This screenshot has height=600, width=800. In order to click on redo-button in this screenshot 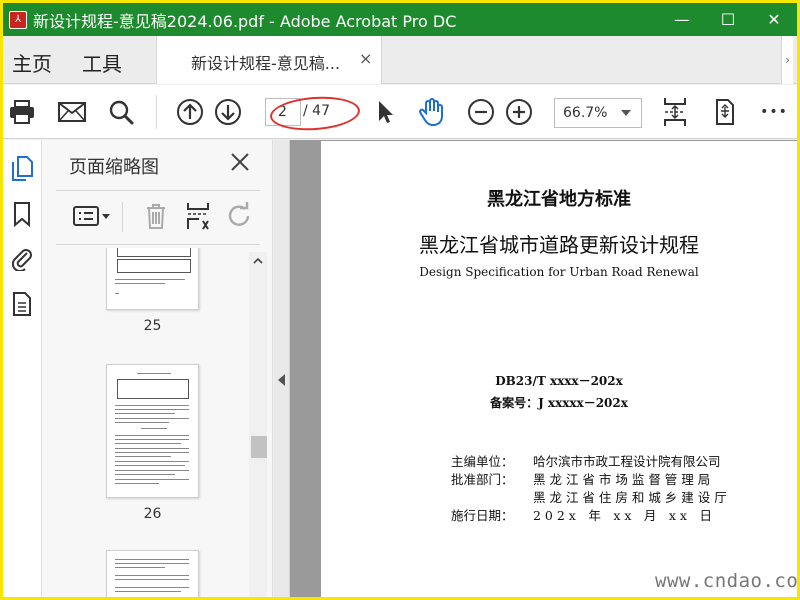, I will do `click(240, 216)`.